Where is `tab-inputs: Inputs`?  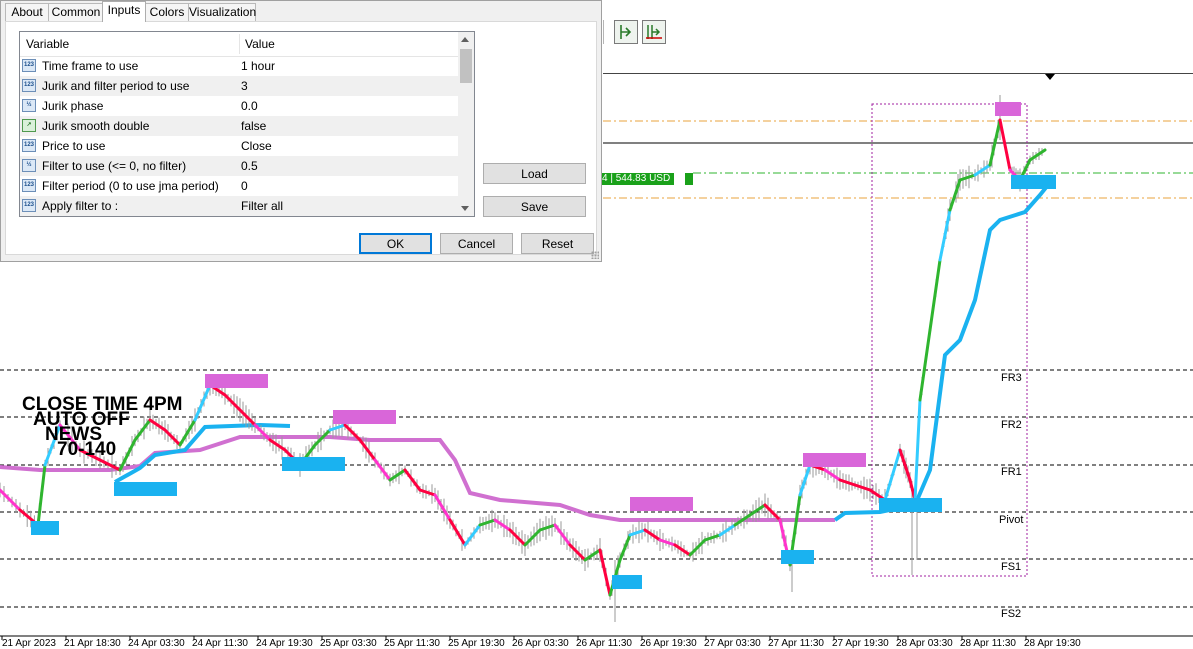
tab-inputs: Inputs is located at coordinates (124, 11).